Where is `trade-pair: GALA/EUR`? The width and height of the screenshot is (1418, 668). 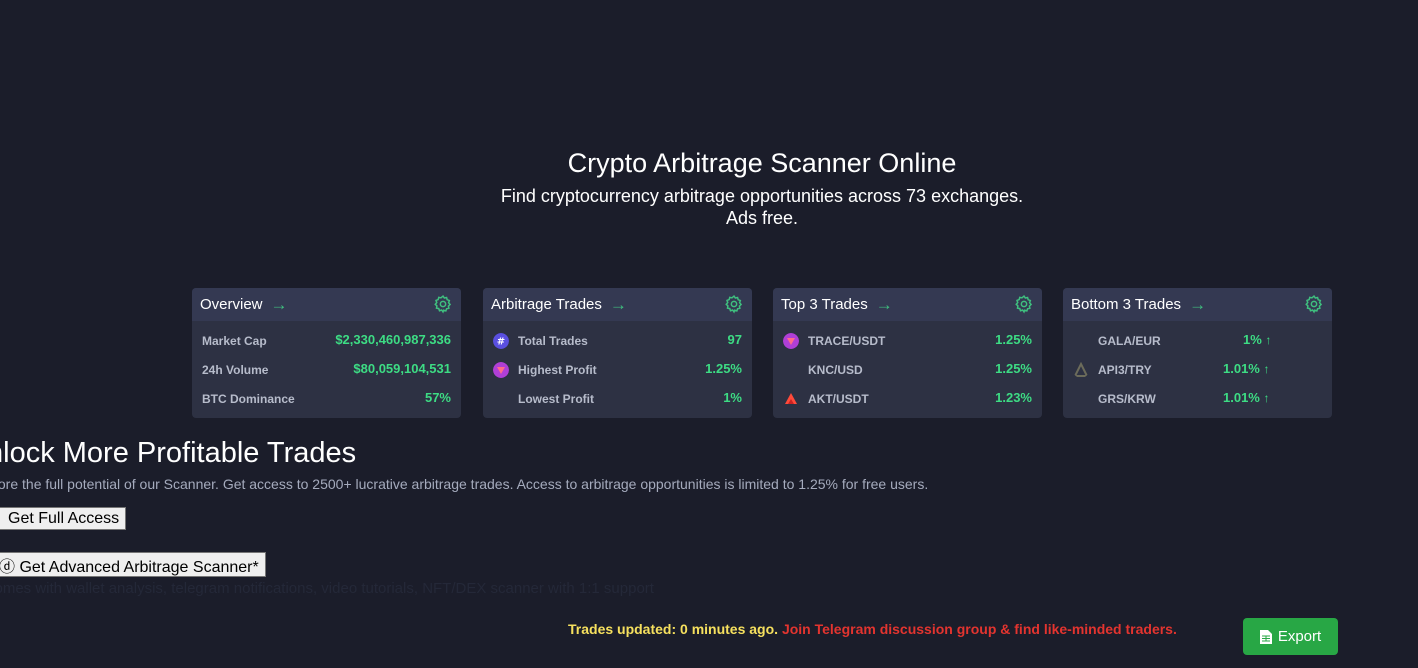
trade-pair: GALA/EUR is located at coordinates (1129, 341).